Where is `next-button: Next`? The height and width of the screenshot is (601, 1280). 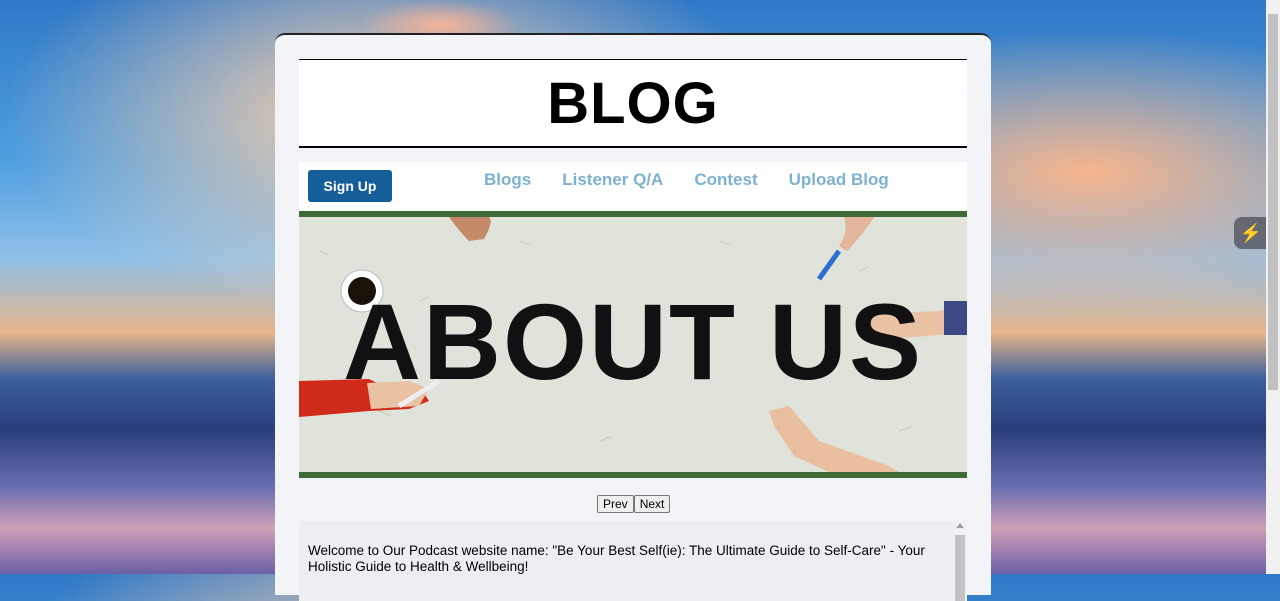
next-button: Next is located at coordinates (652, 504).